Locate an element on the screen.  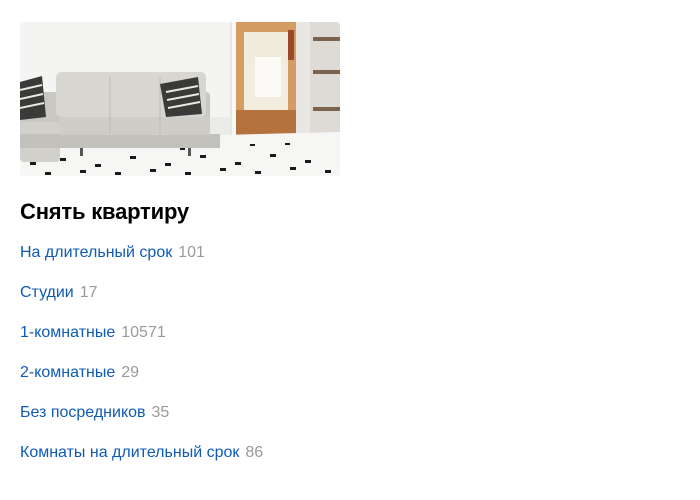
list-item: 2-комнатные 29 is located at coordinates (180, 373).